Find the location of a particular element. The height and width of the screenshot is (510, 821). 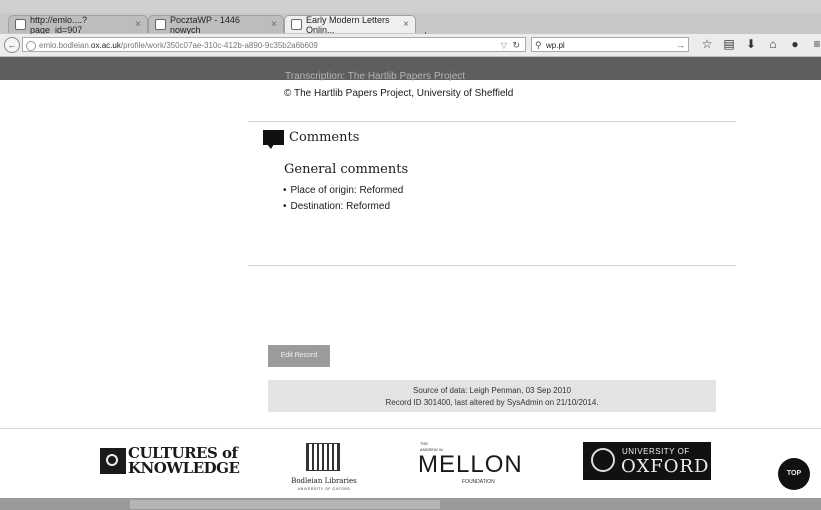

emlo-favicon-icon is located at coordinates (296, 24).